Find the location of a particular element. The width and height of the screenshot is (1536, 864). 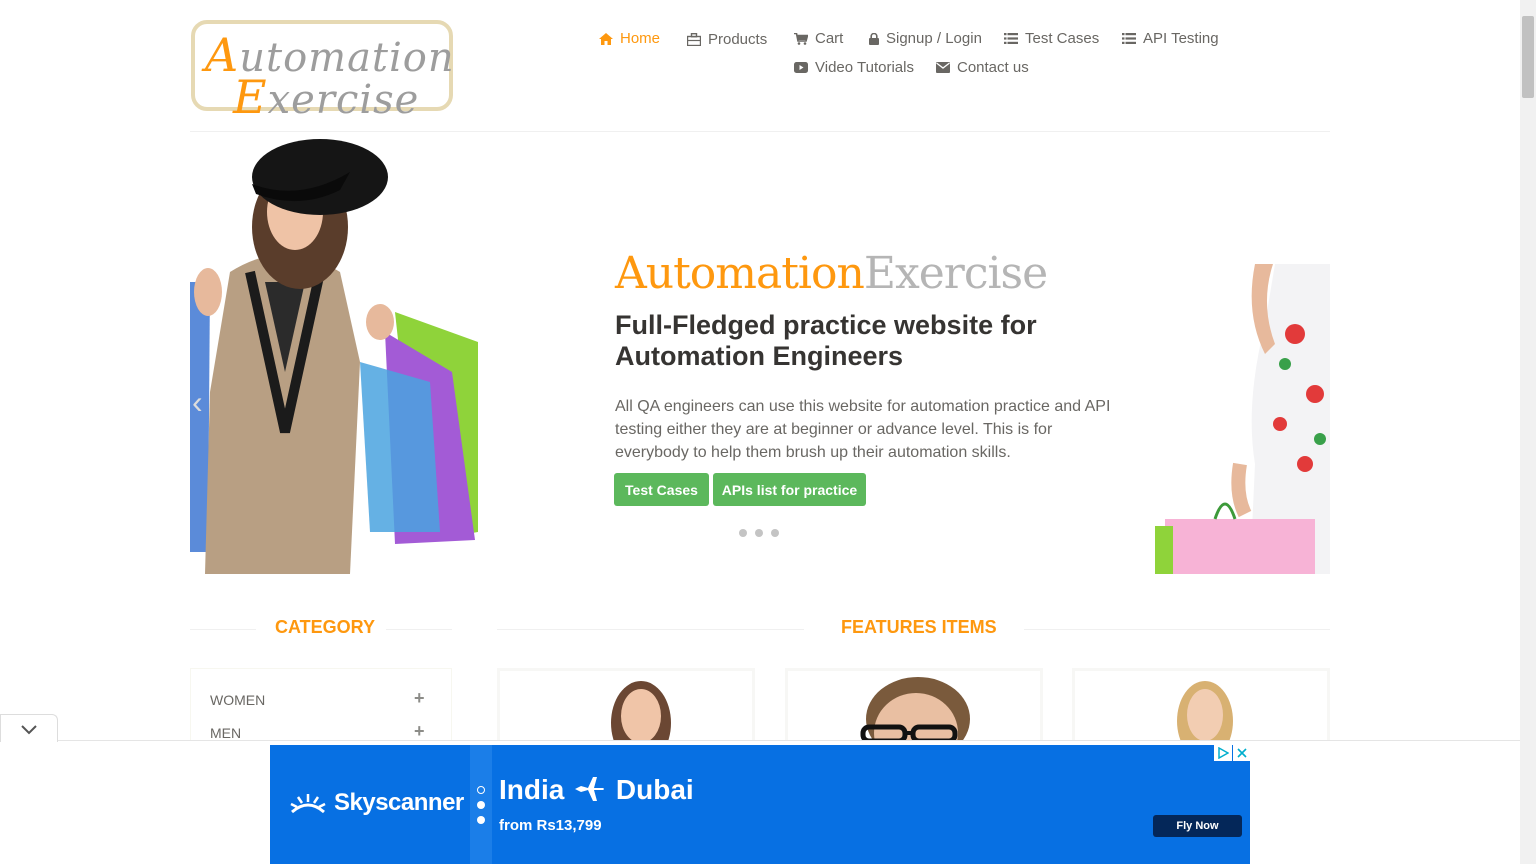

adchoices-icon is located at coordinates (1223, 753).